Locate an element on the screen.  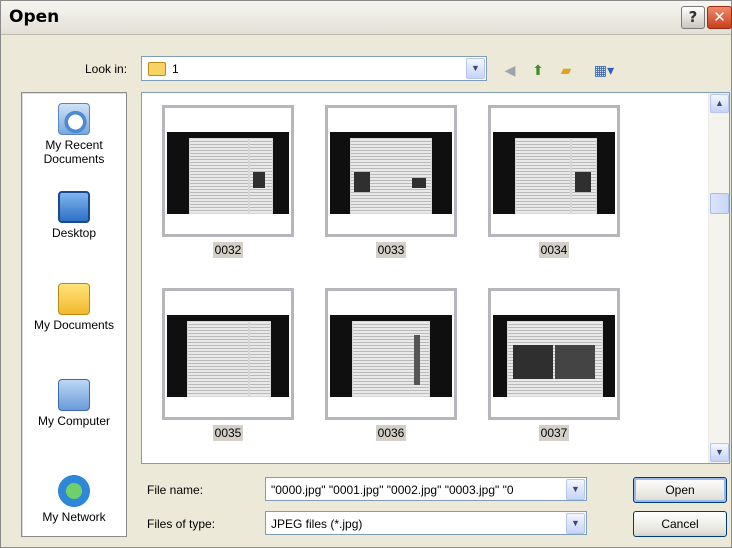
place-my-network: My Network is located at coordinates (74, 499).